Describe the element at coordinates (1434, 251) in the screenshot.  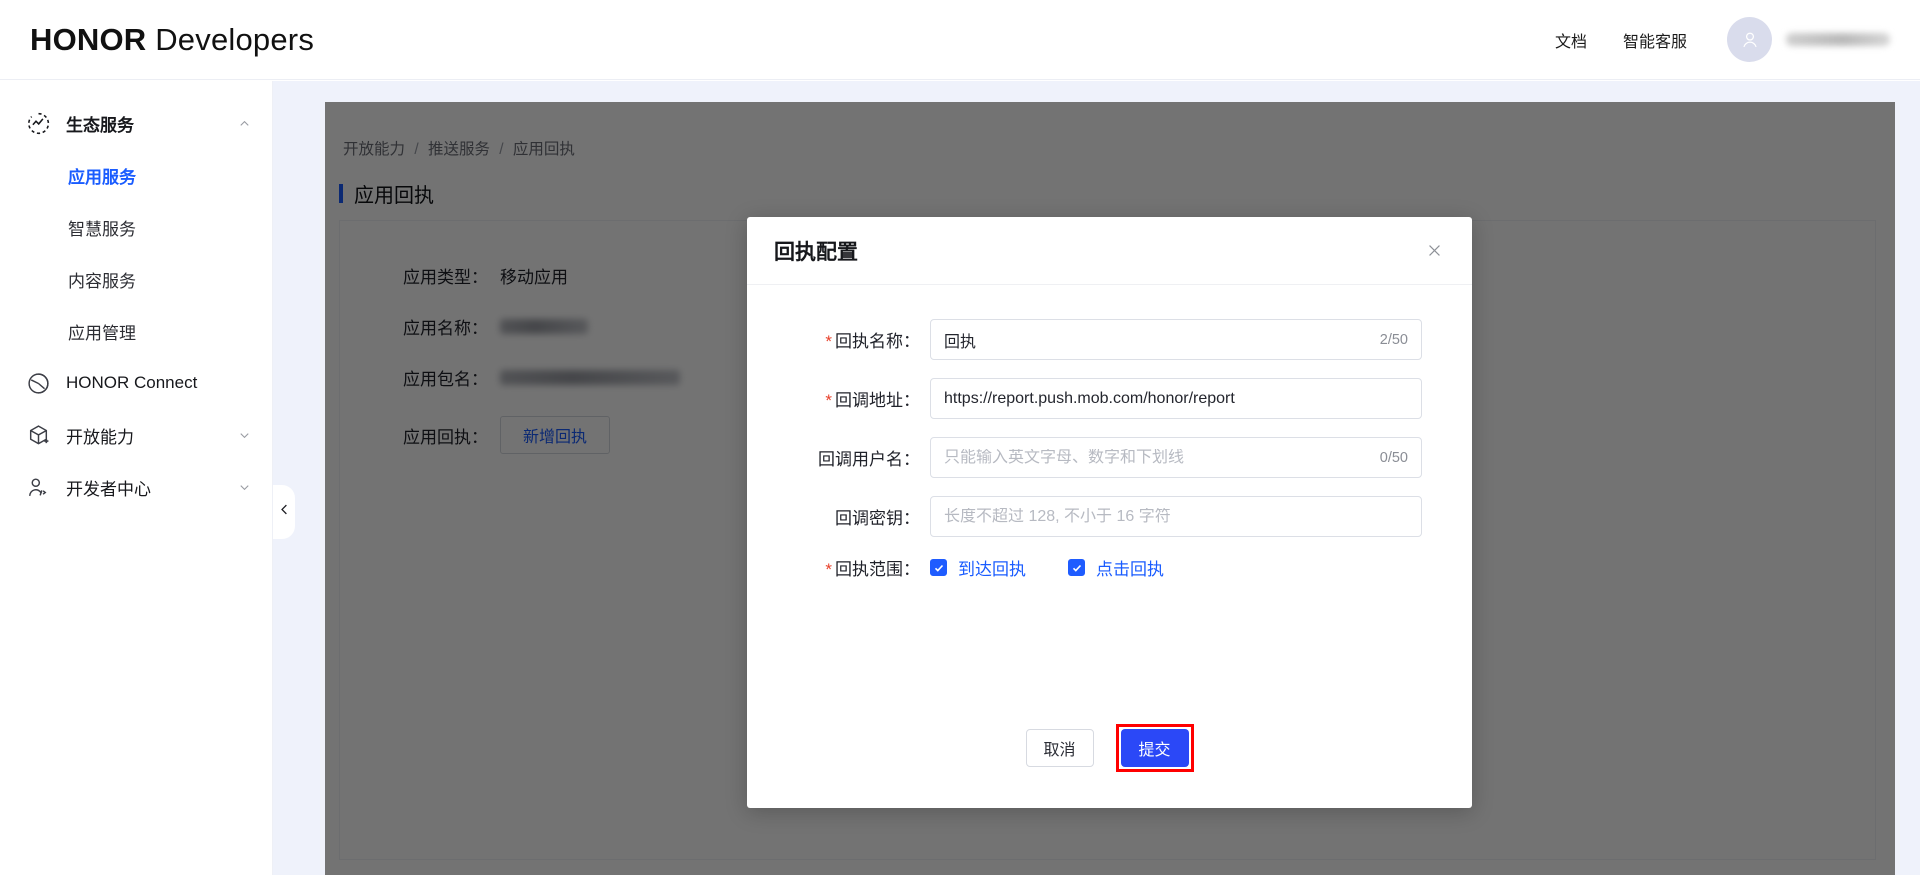
I see `close-icon` at that location.